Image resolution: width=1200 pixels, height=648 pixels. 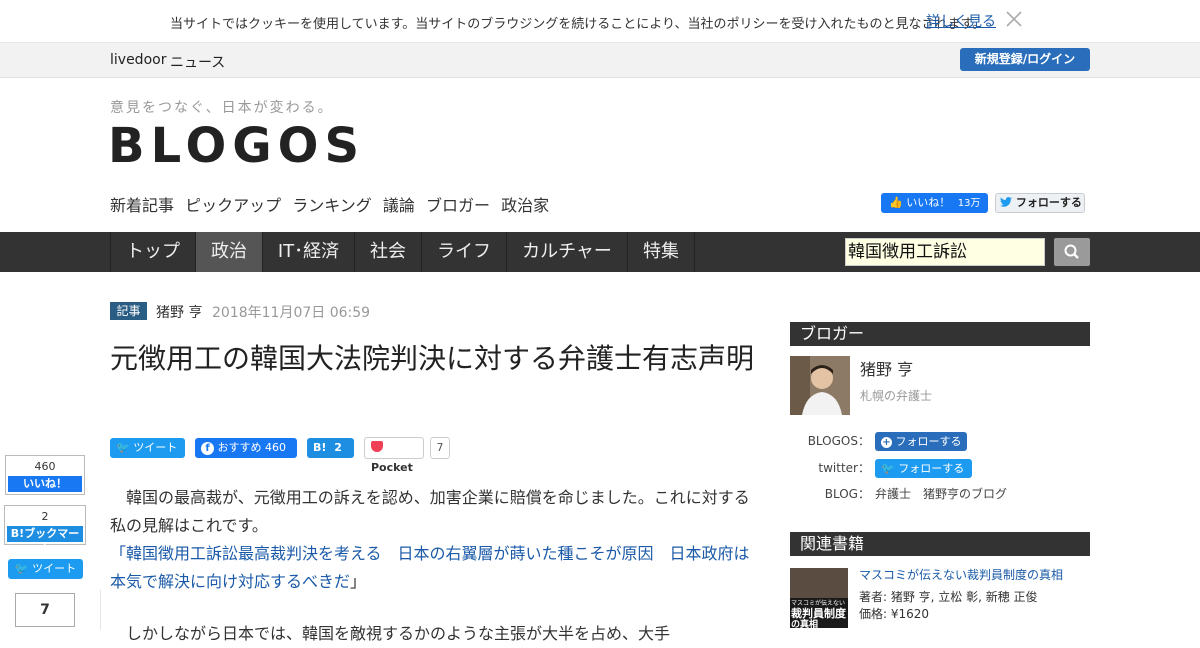 I want to click on pocket-count: 7, so click(x=440, y=448).